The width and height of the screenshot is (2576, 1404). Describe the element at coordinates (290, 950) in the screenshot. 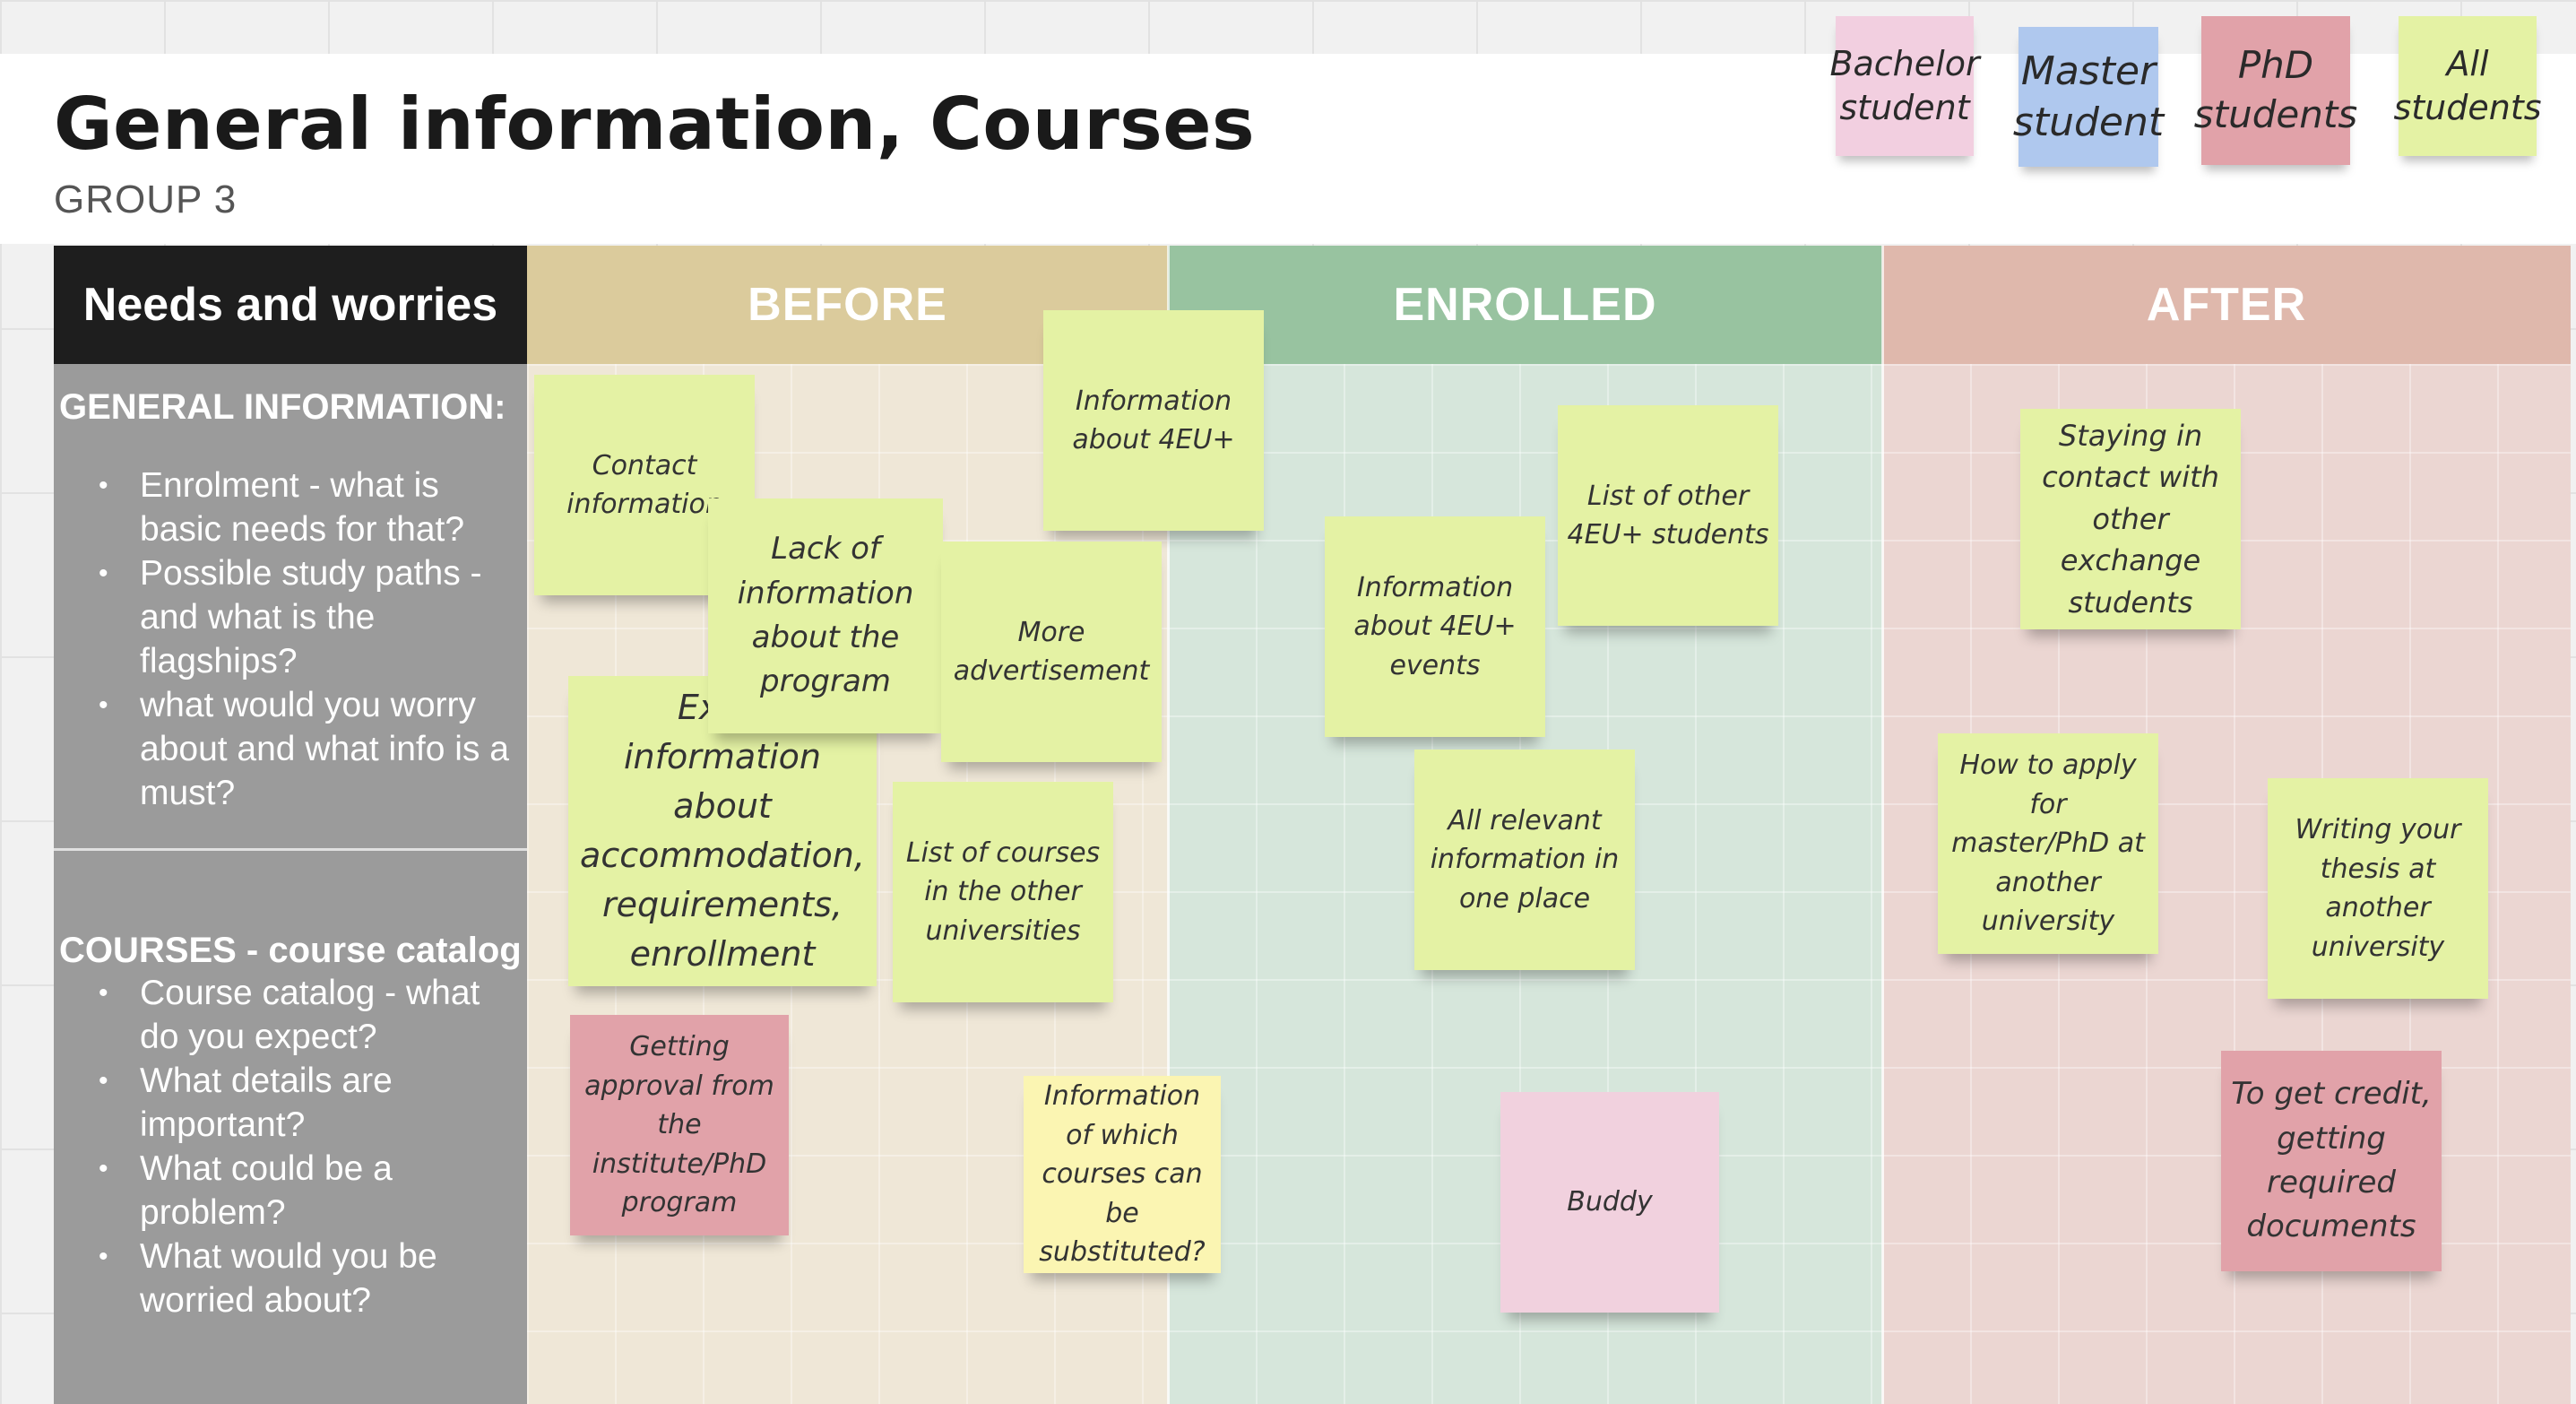

I see `section-heading: COURSES - course catalog` at that location.